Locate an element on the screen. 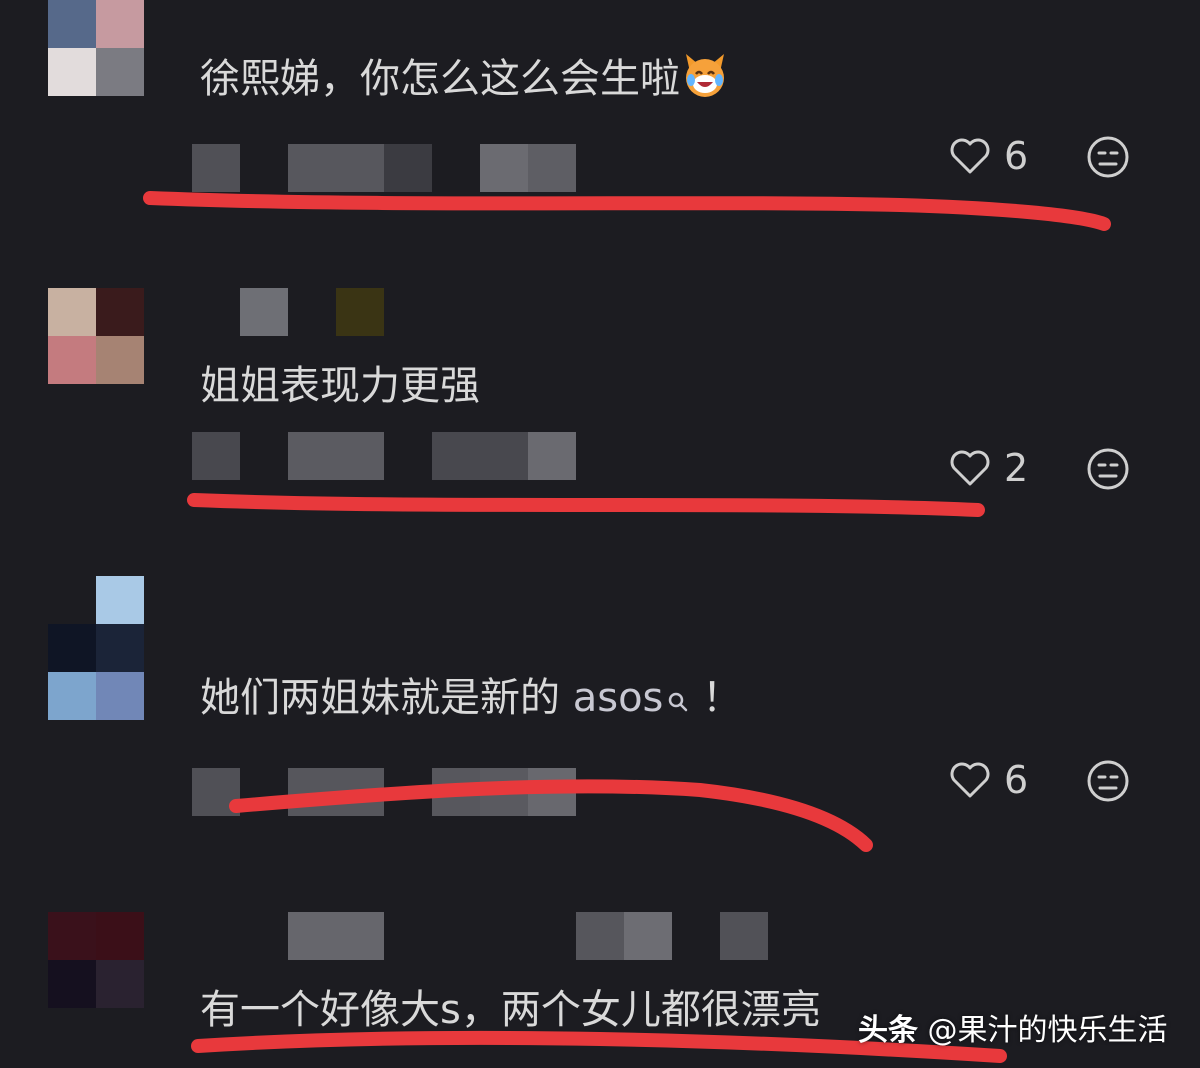  watermark-brand: 头条 is located at coordinates (888, 1030).